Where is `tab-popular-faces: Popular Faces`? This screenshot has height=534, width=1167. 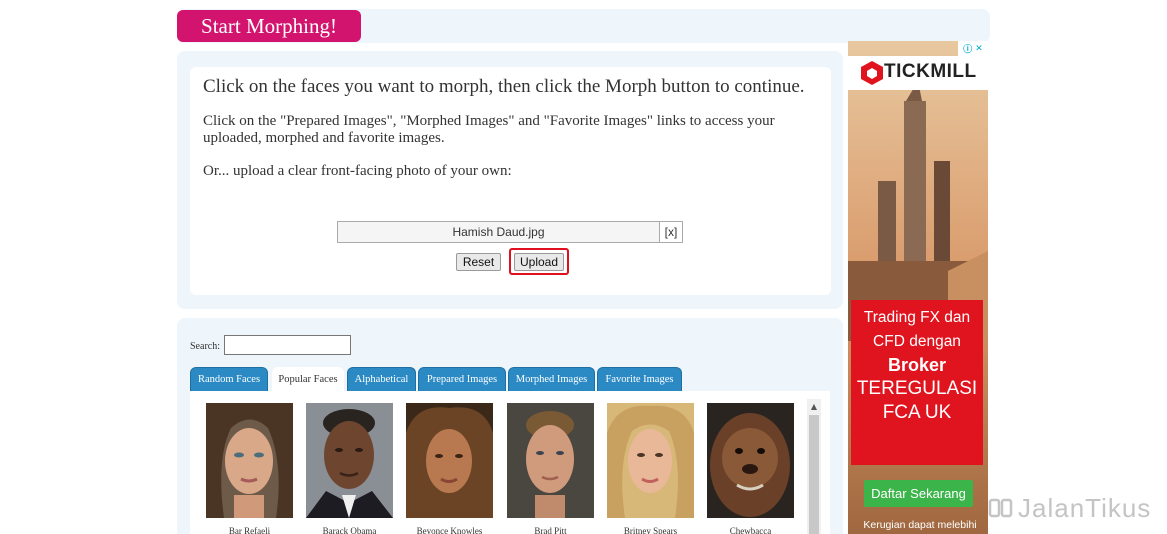
tab-popular-faces: Popular Faces is located at coordinates (308, 379).